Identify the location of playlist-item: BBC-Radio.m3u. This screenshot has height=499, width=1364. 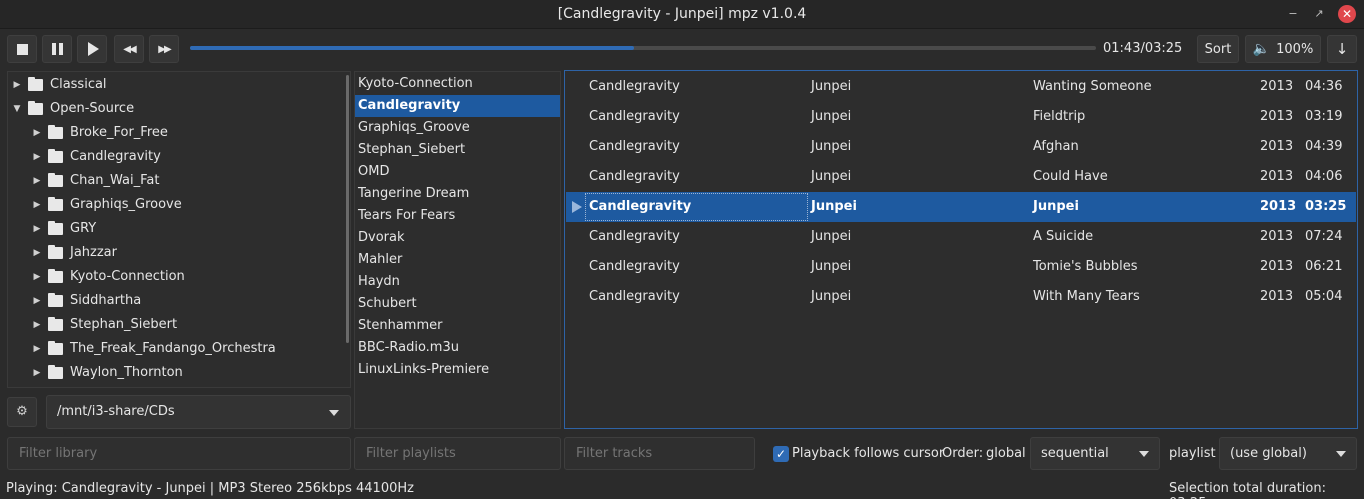
(457, 348).